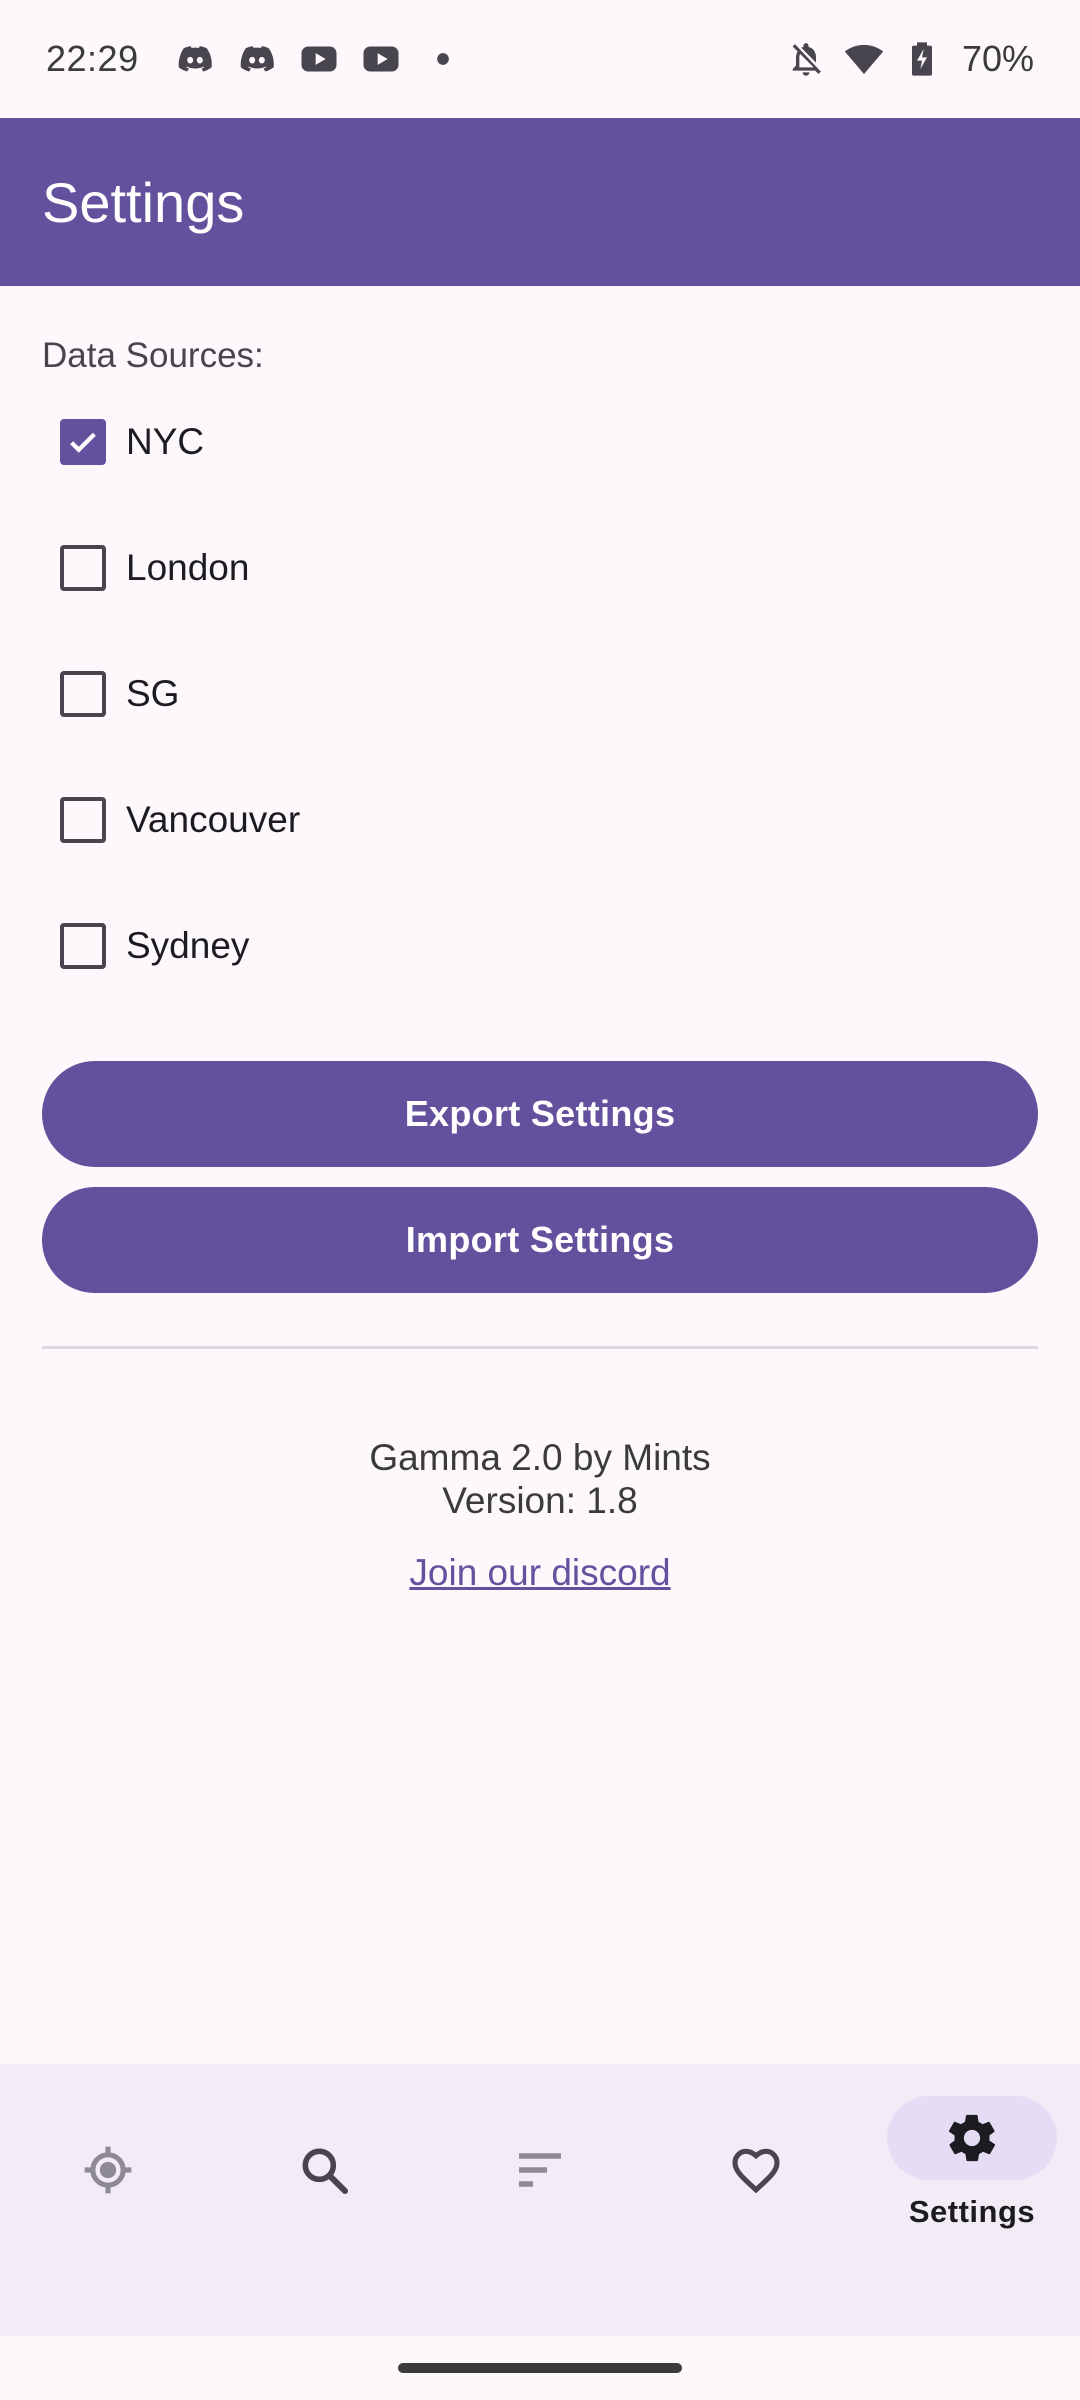  Describe the element at coordinates (153, 693) in the screenshot. I see `checkbox-label-sg: SG` at that location.